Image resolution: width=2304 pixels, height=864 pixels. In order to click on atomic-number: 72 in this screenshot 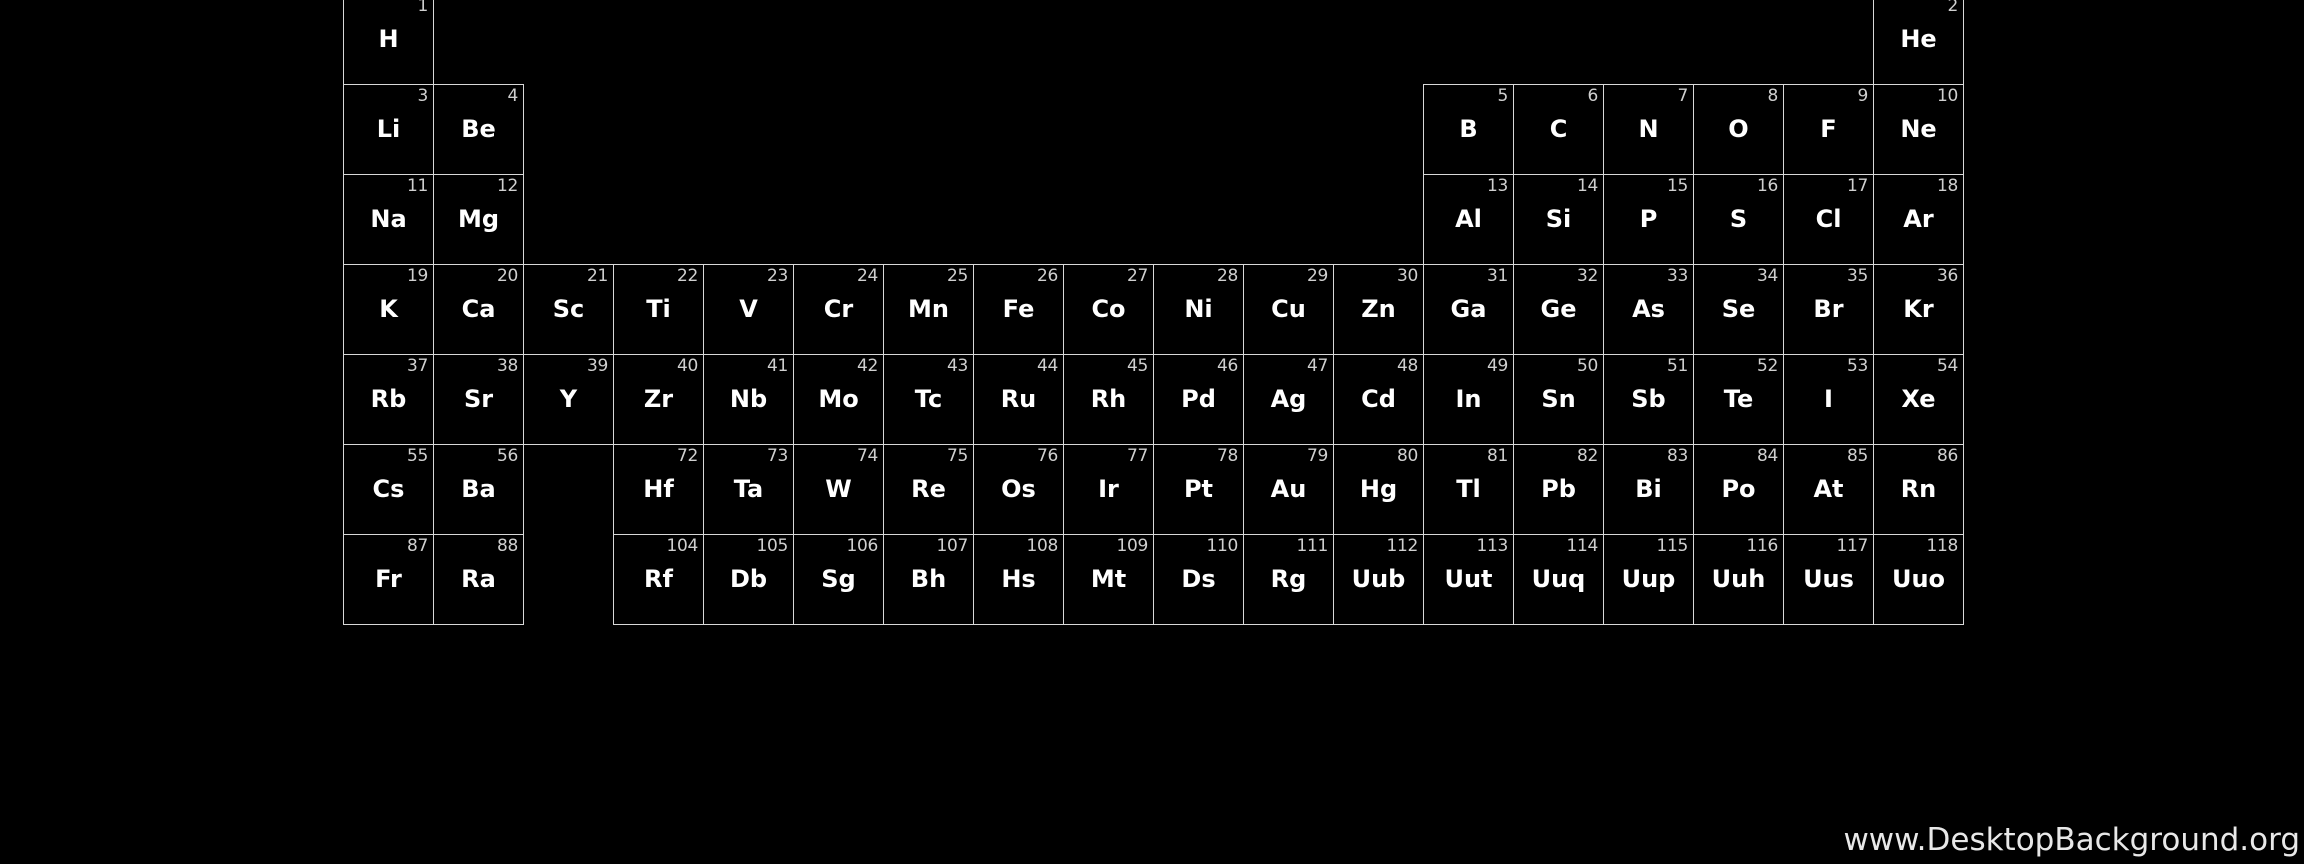, I will do `click(687, 456)`.